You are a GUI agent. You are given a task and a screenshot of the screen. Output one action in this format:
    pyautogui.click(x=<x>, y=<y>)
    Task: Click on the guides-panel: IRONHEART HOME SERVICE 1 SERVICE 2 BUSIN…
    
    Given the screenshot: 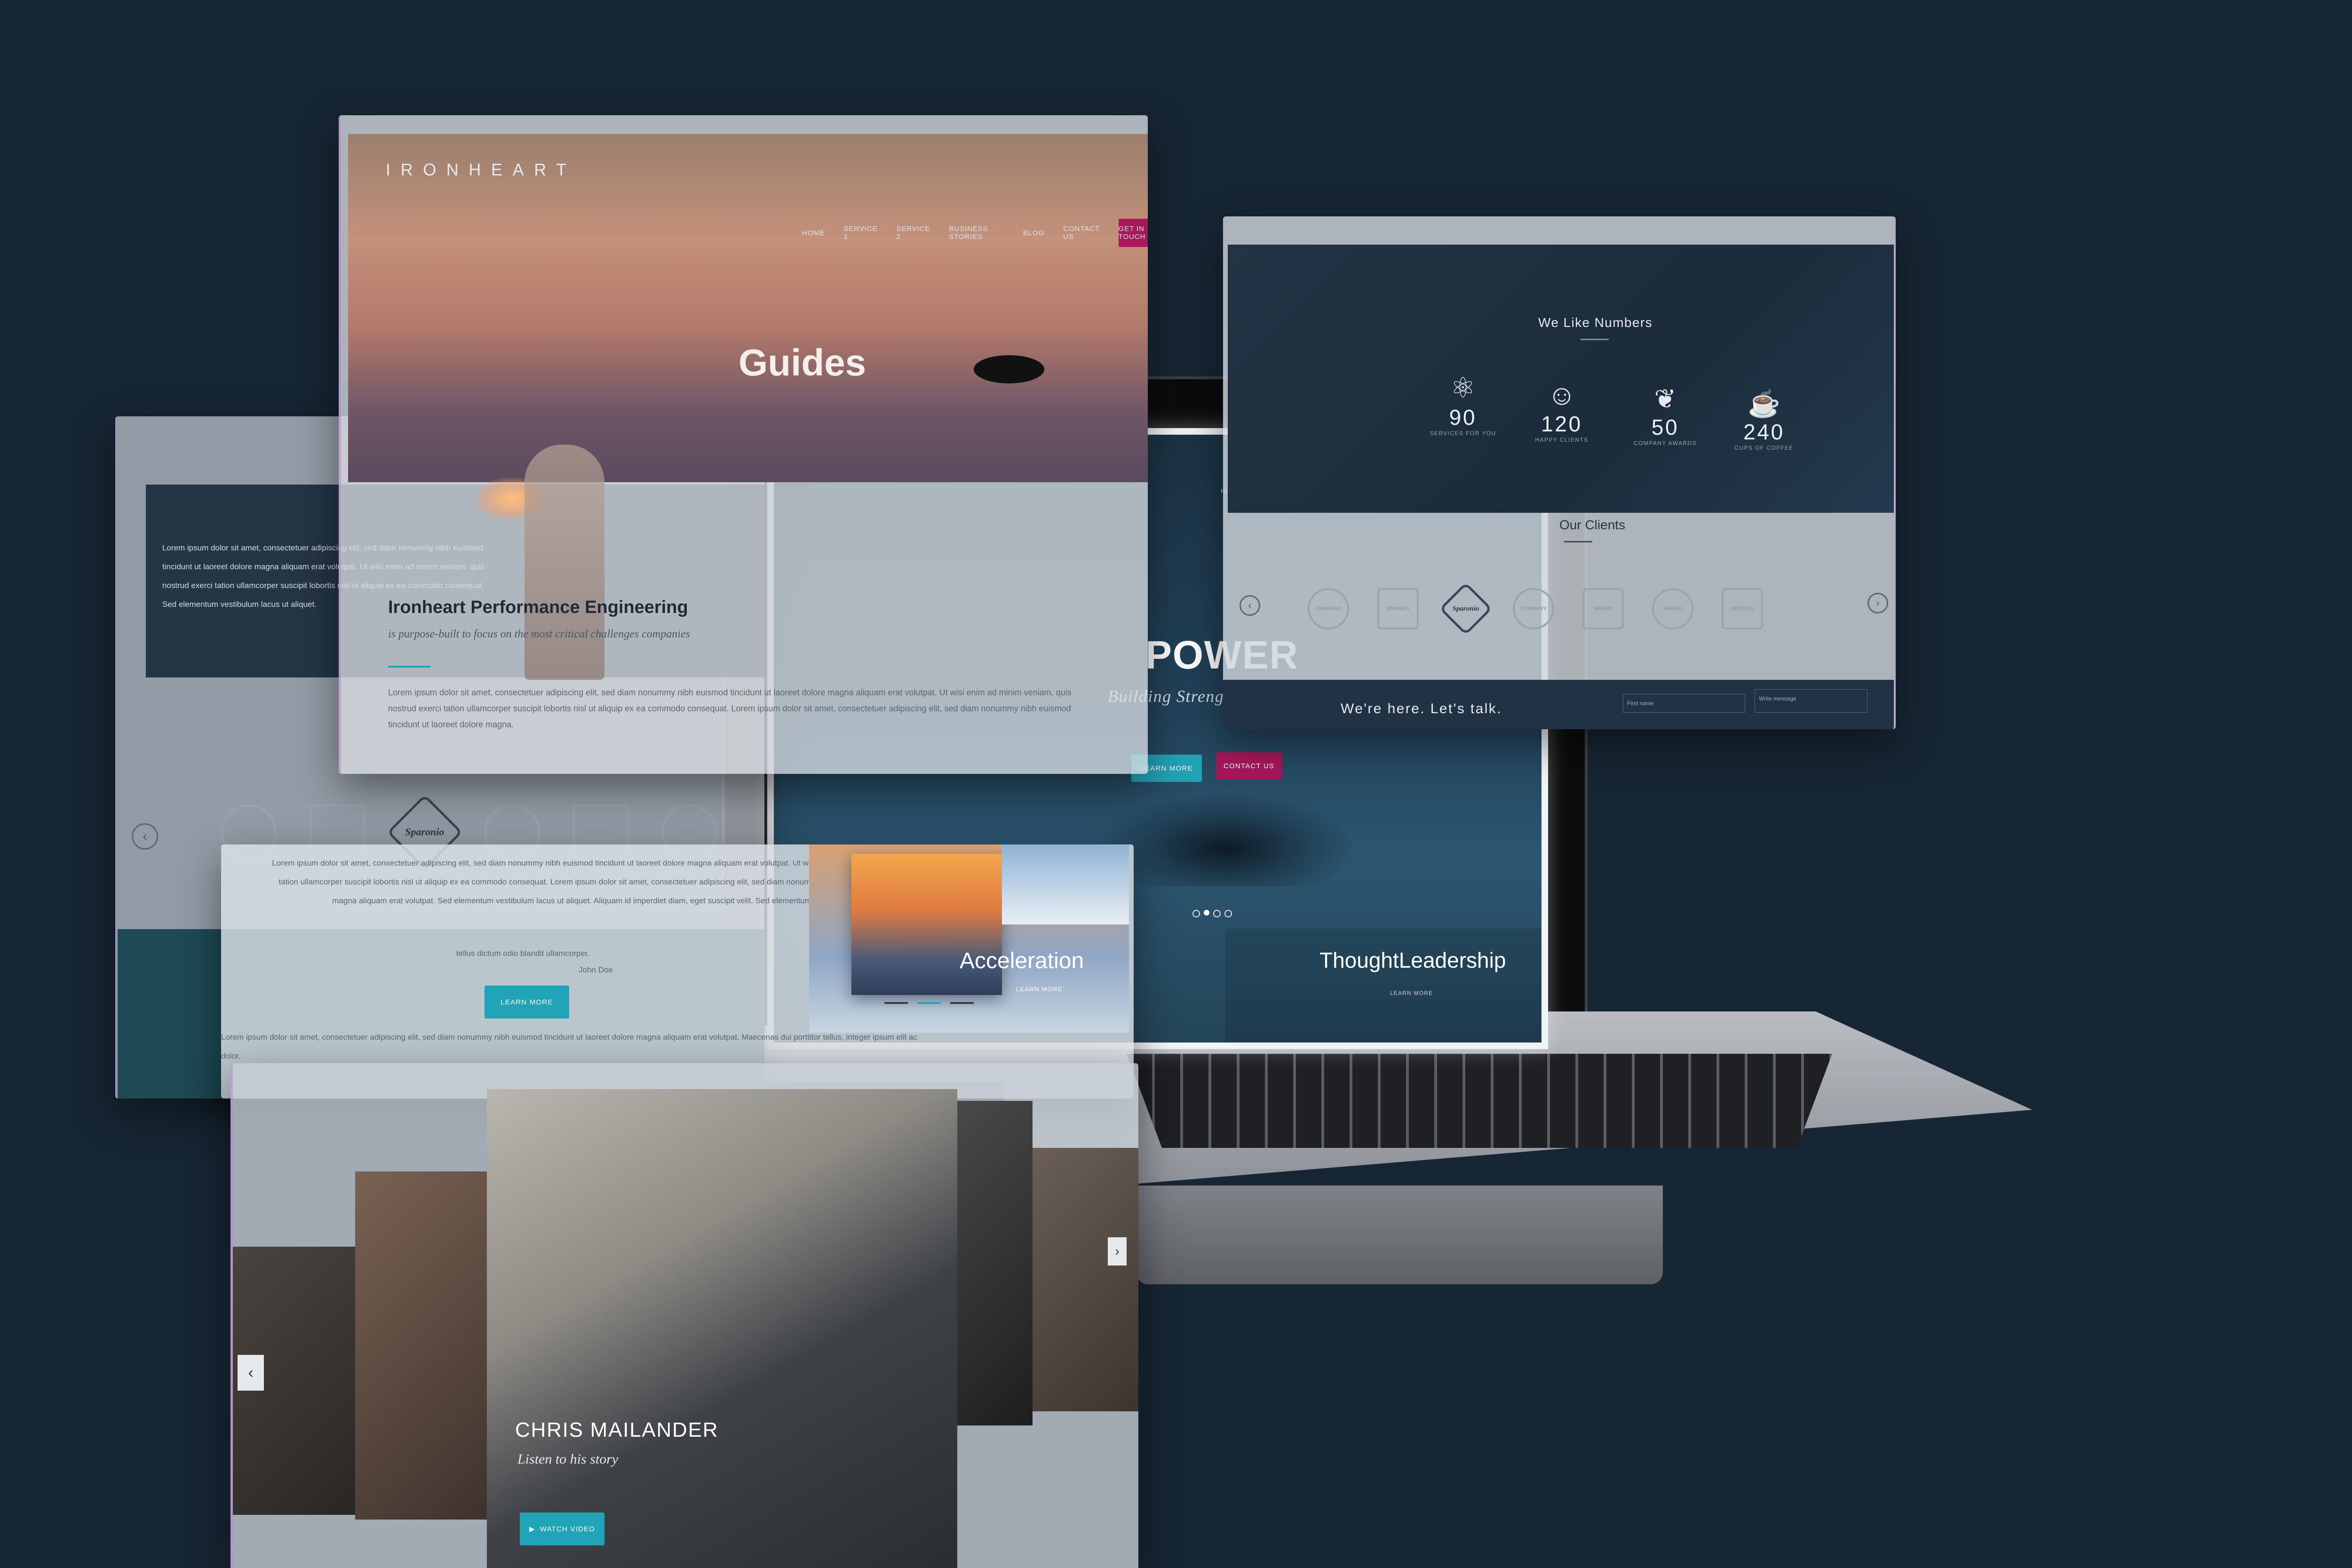 What is the action you would take?
    pyautogui.click(x=743, y=444)
    